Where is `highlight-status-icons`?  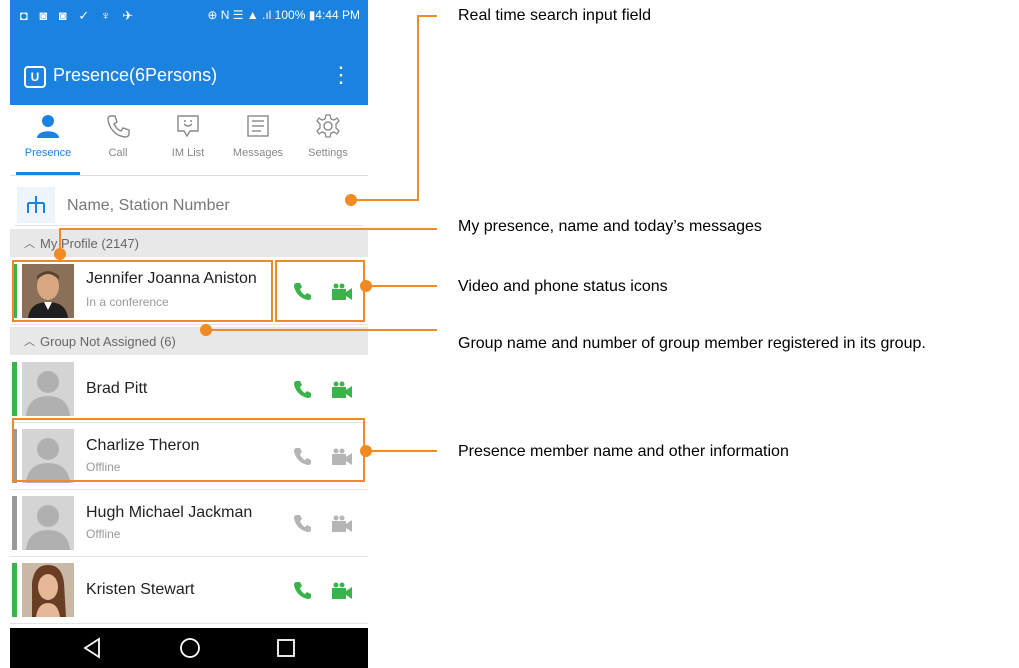 highlight-status-icons is located at coordinates (320, 291).